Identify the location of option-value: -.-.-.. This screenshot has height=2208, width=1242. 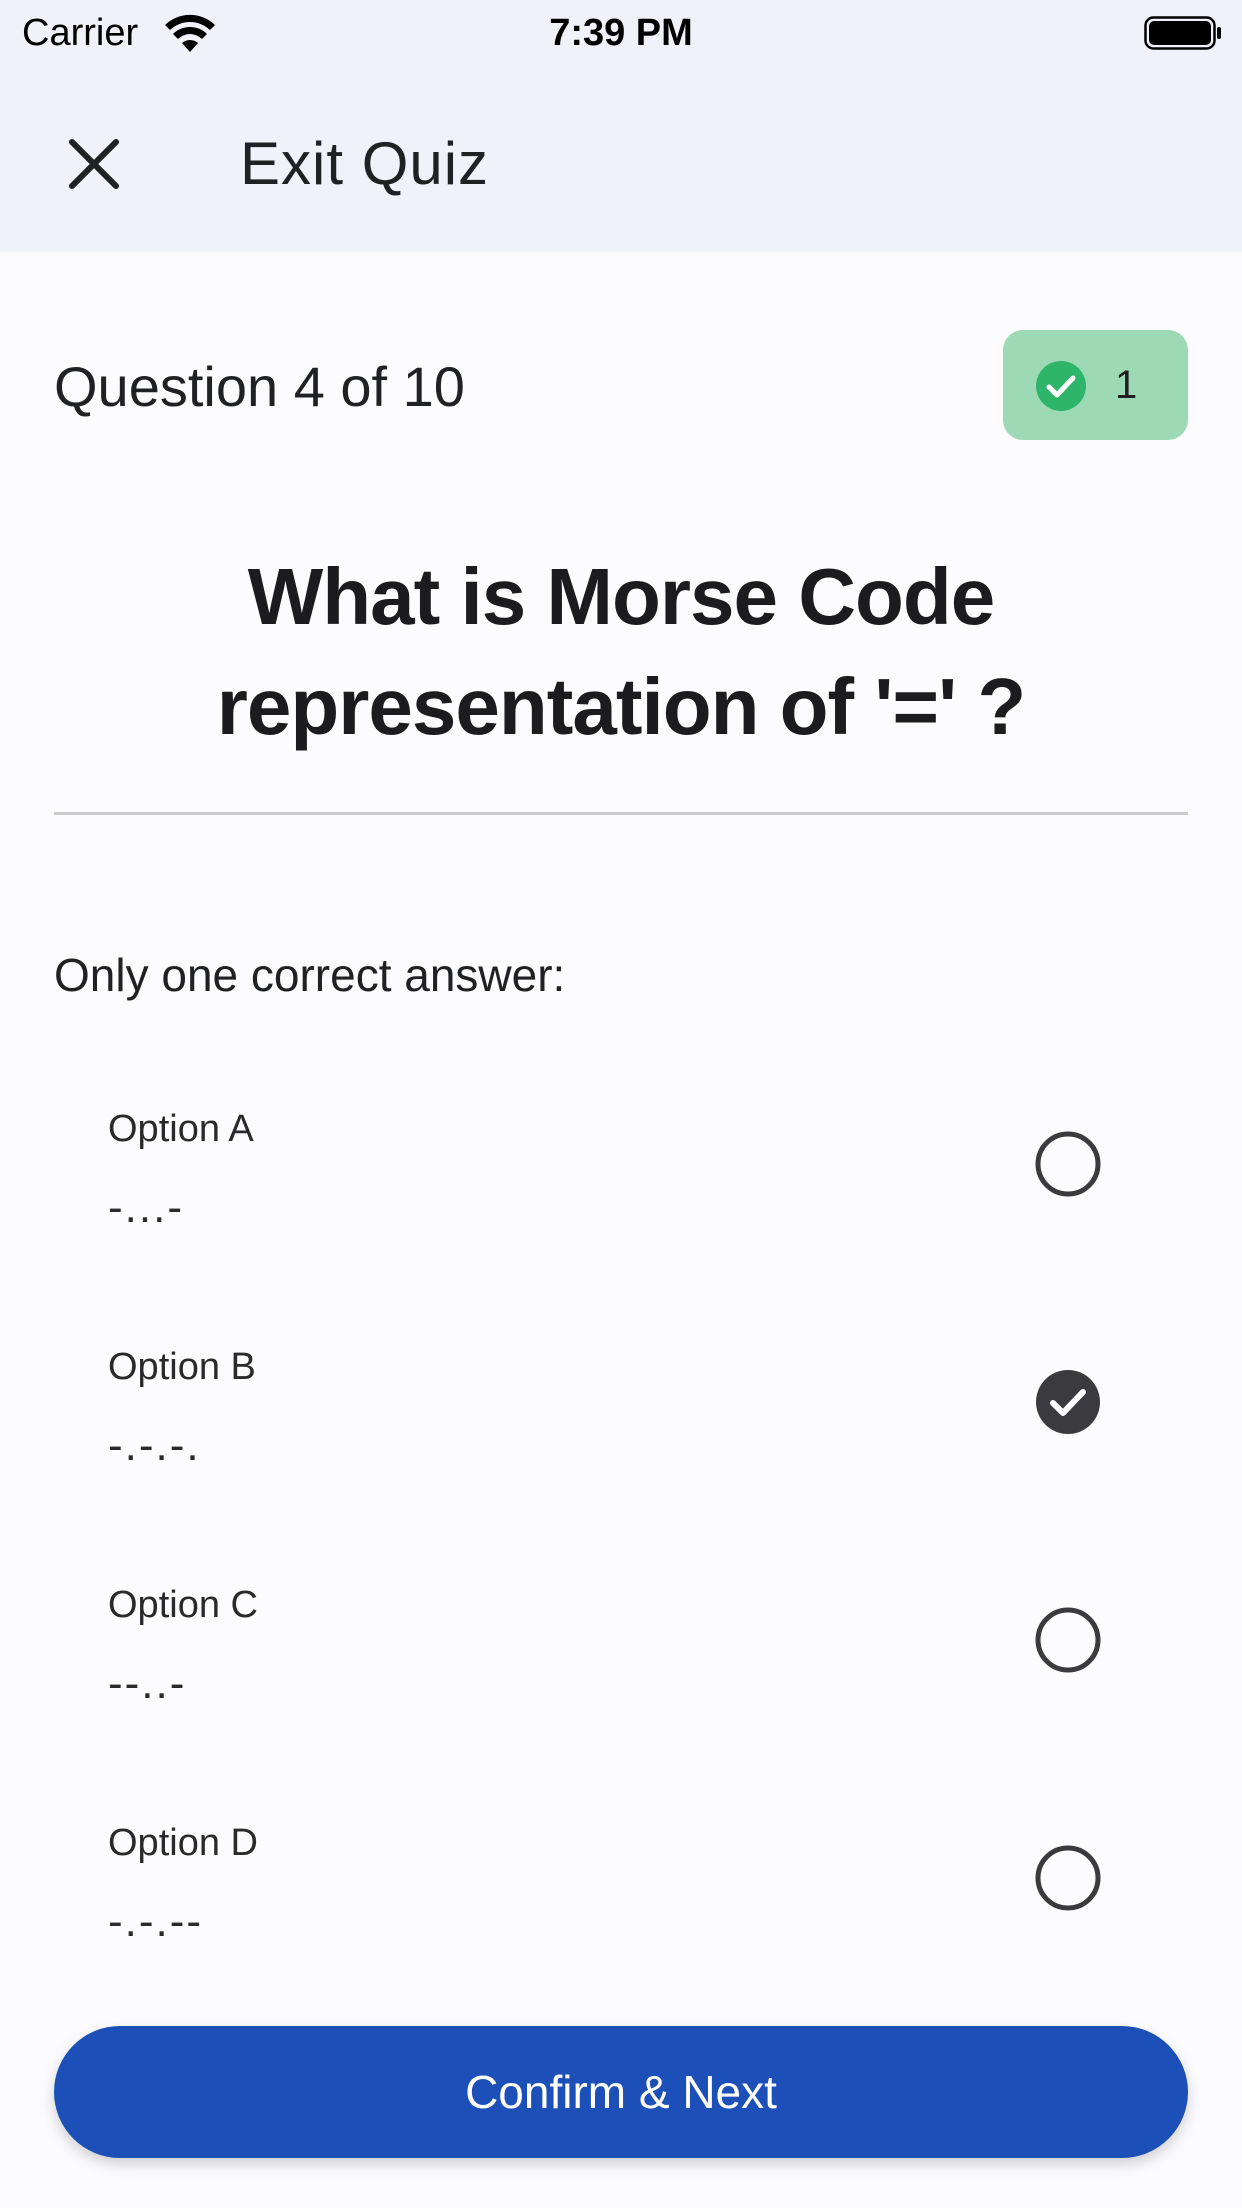
(154, 1445).